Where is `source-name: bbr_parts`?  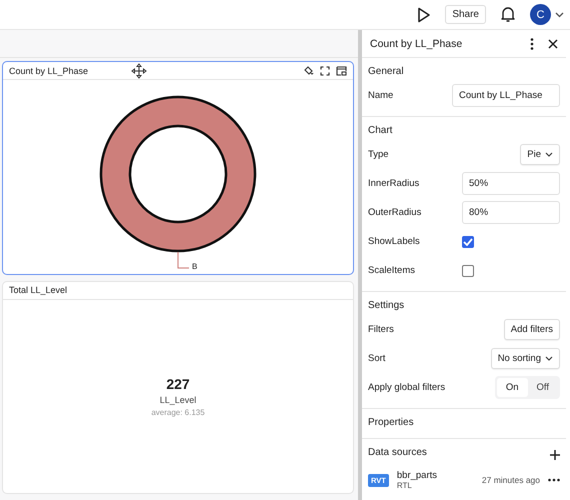 source-name: bbr_parts is located at coordinates (417, 475).